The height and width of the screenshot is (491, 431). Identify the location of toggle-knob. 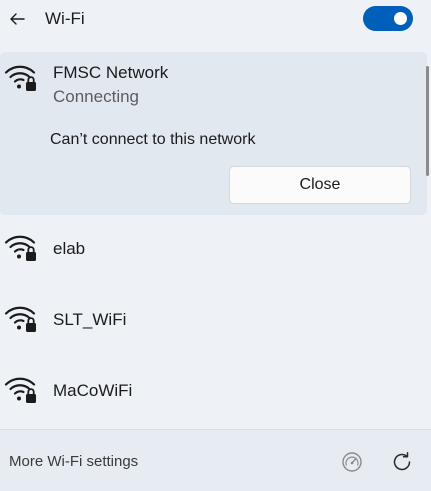
(400, 18).